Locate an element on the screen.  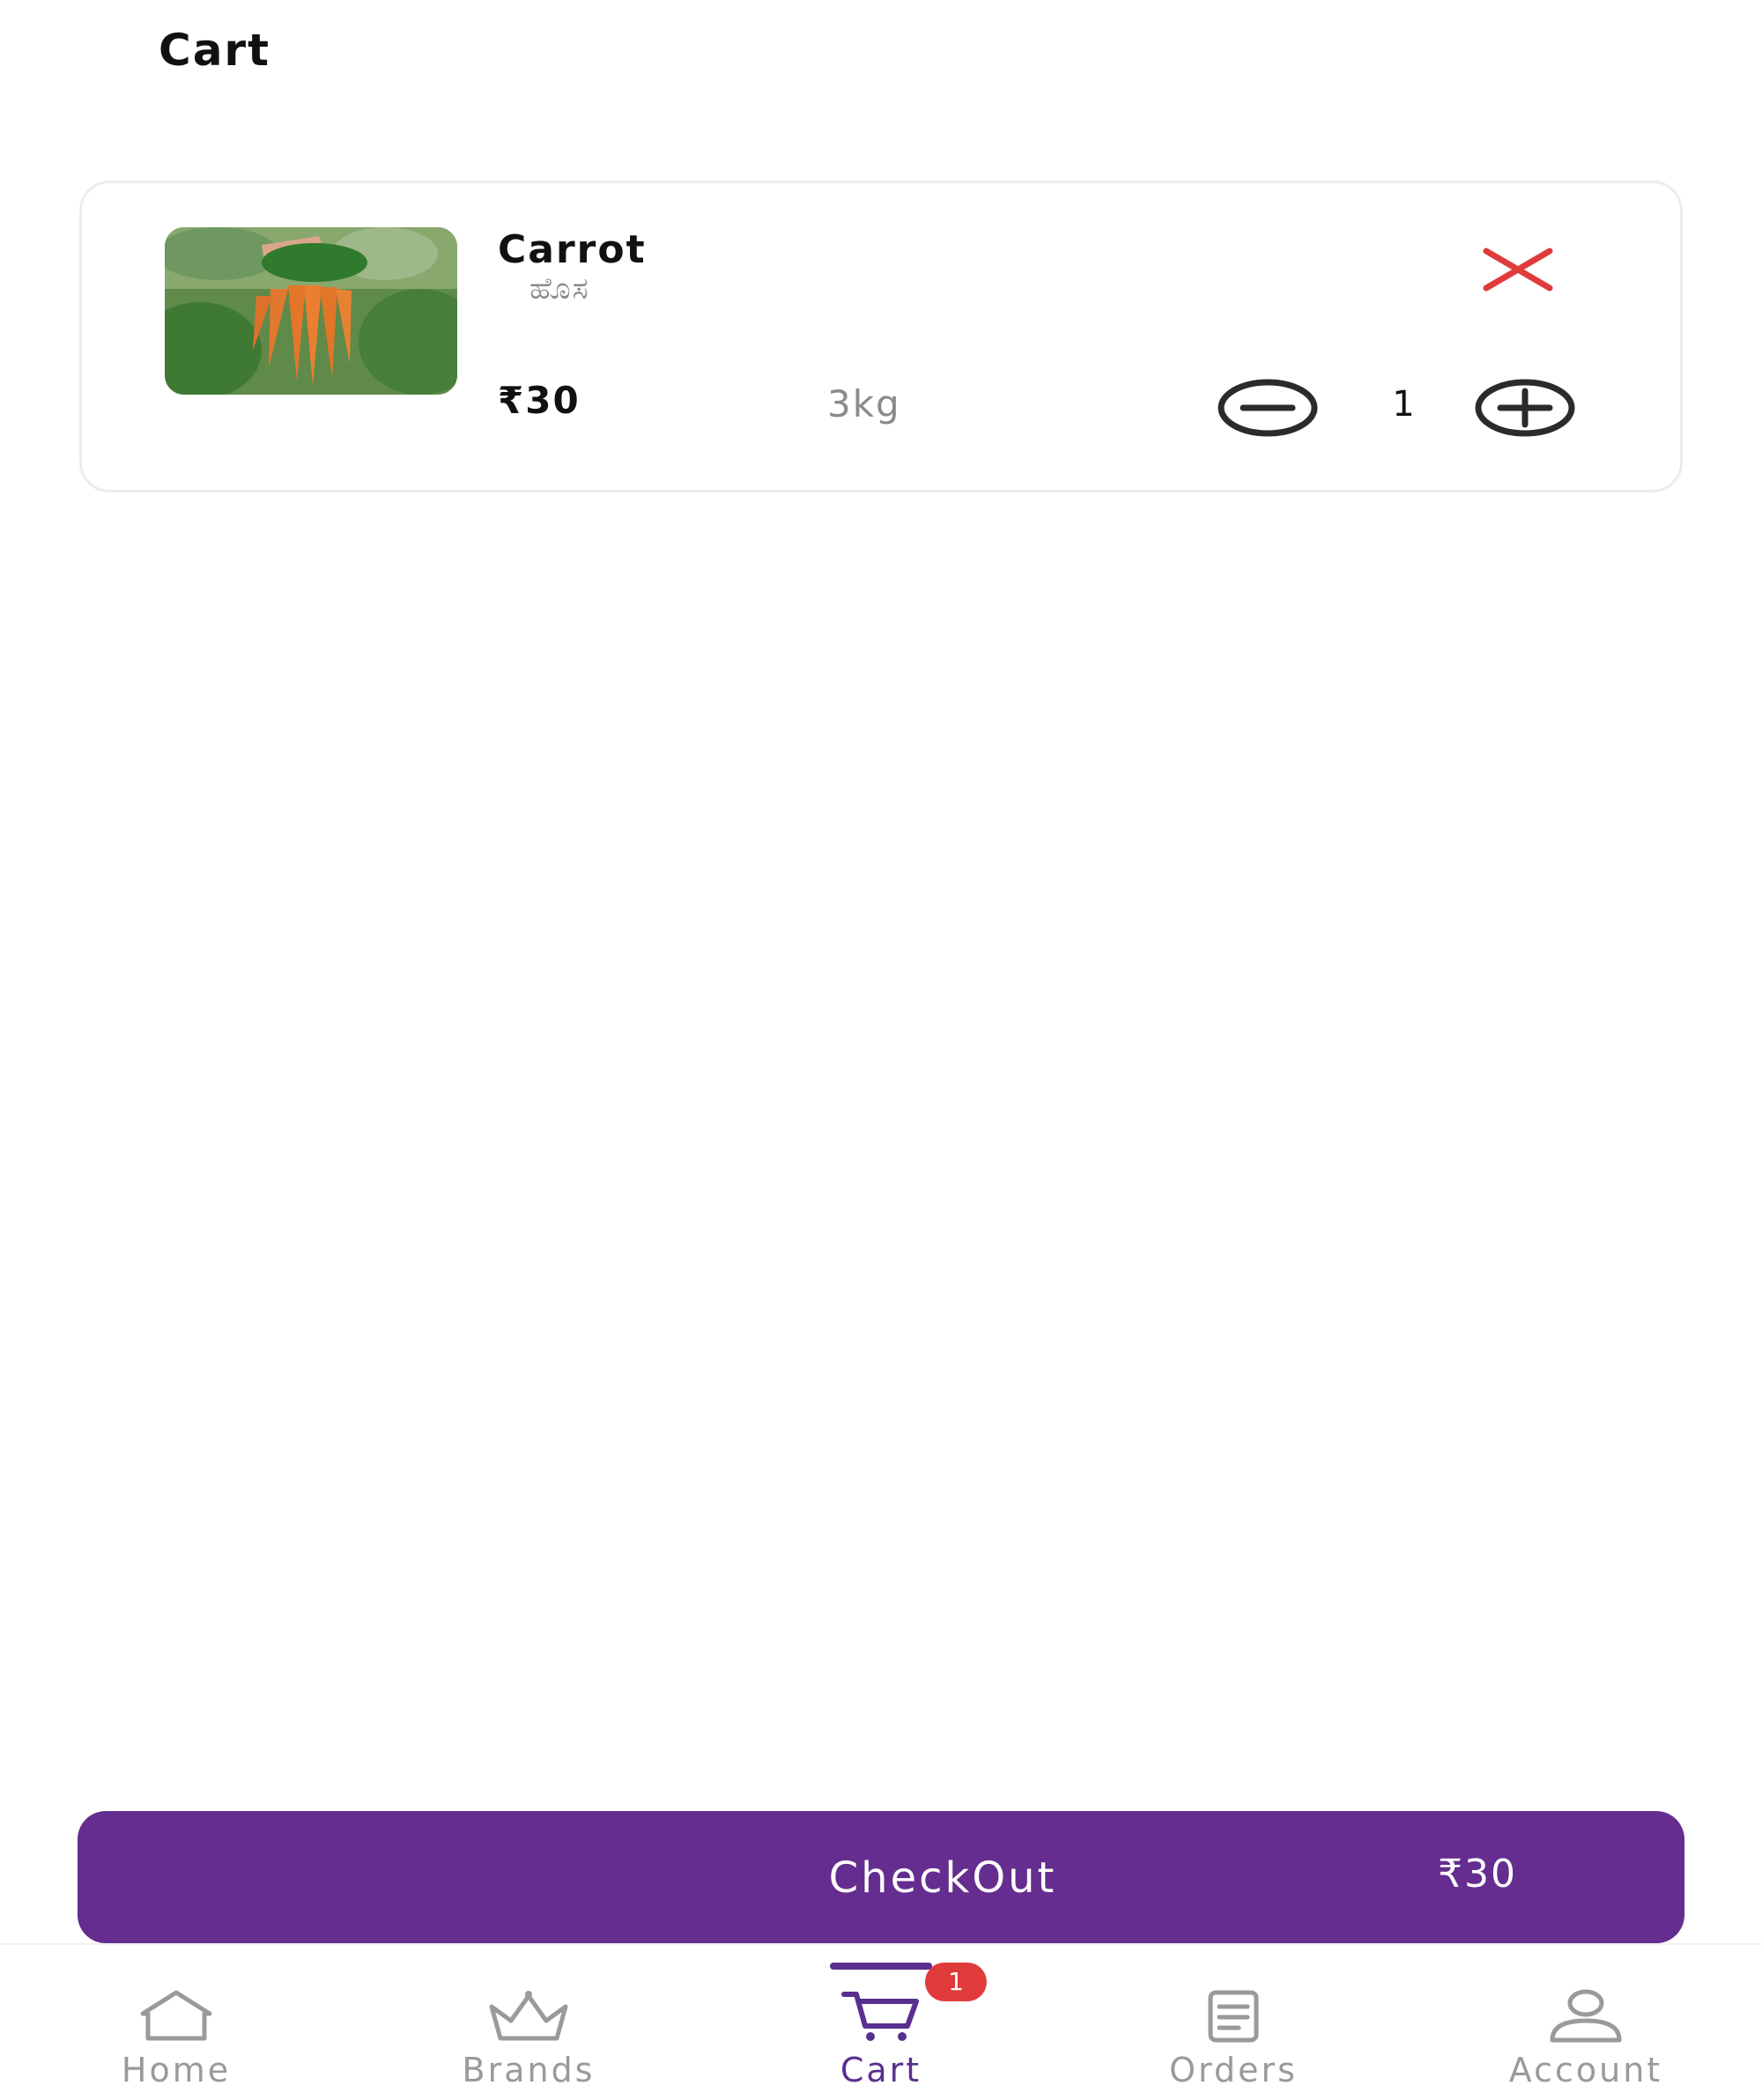
increase-quantity-button is located at coordinates (1525, 408).